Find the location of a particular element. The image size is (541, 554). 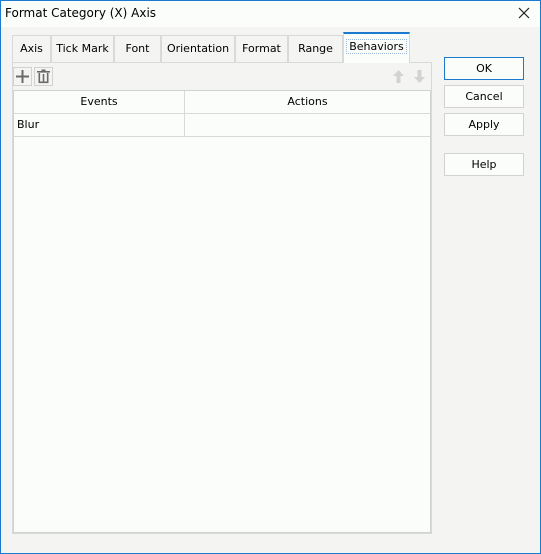

help-button: Help is located at coordinates (484, 164).